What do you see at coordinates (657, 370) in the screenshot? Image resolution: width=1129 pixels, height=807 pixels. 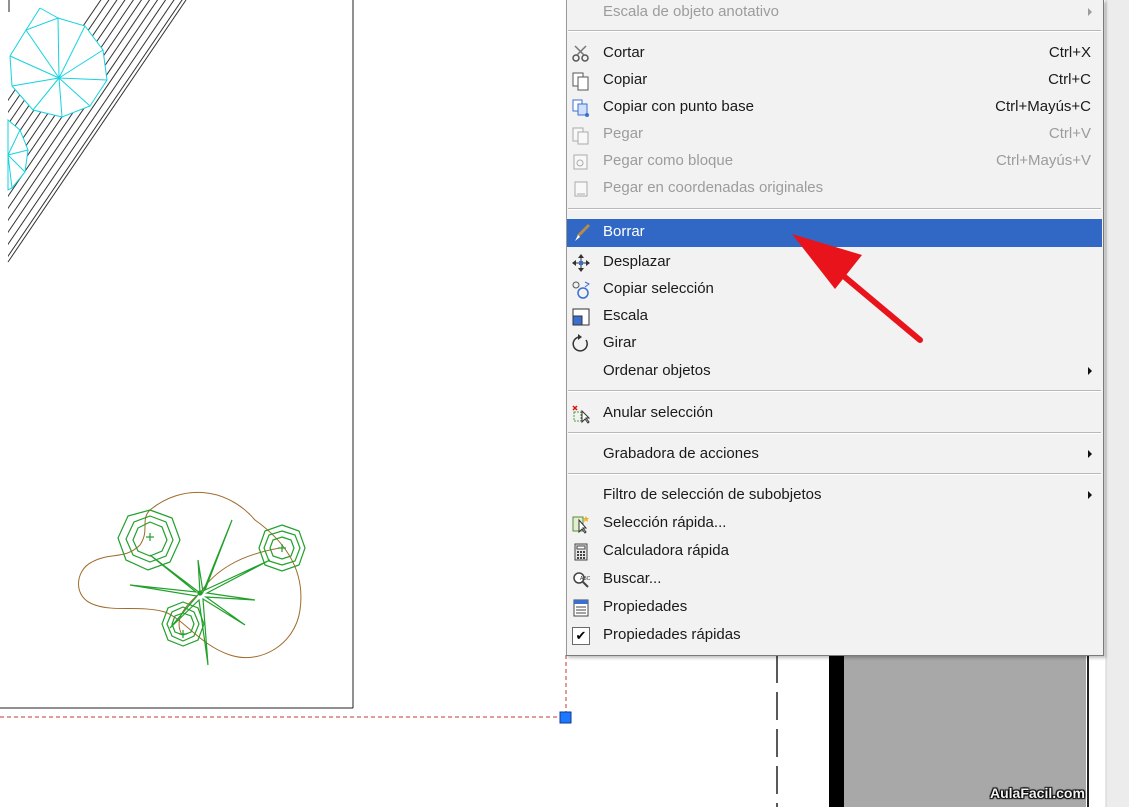 I see `menu-item-label: Ordenar objetos` at bounding box center [657, 370].